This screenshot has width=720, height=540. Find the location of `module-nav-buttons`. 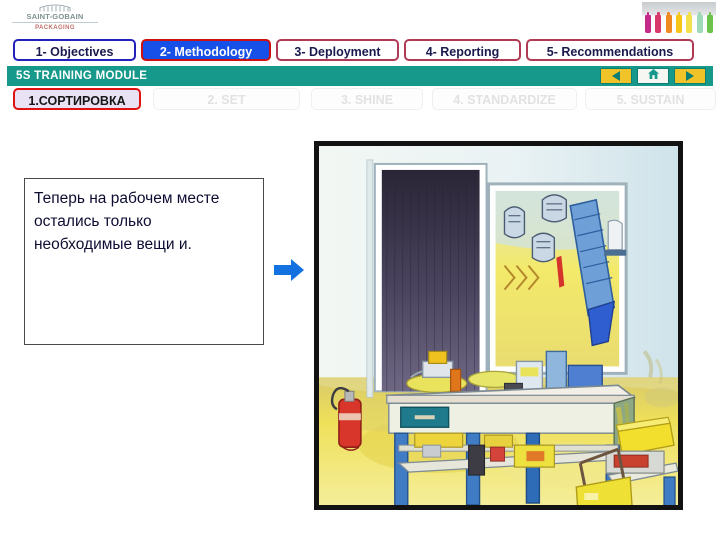

module-nav-buttons is located at coordinates (653, 76).